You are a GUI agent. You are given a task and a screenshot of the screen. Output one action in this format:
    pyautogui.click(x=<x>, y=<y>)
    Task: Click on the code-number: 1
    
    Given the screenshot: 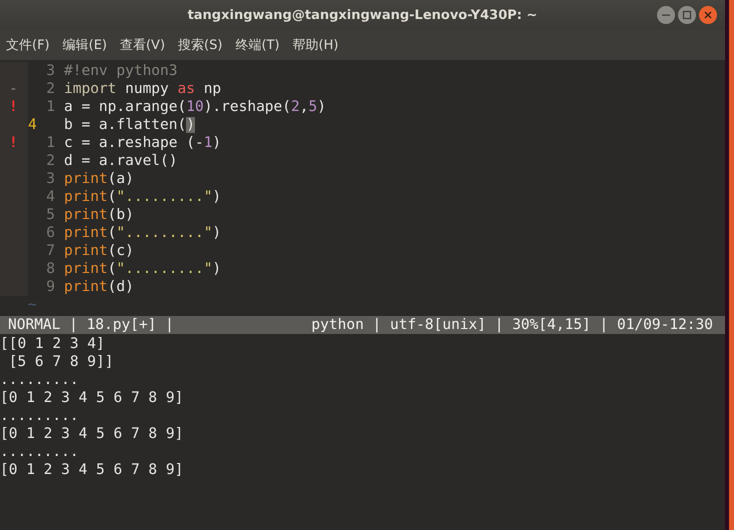 What is the action you would take?
    pyautogui.click(x=208, y=143)
    